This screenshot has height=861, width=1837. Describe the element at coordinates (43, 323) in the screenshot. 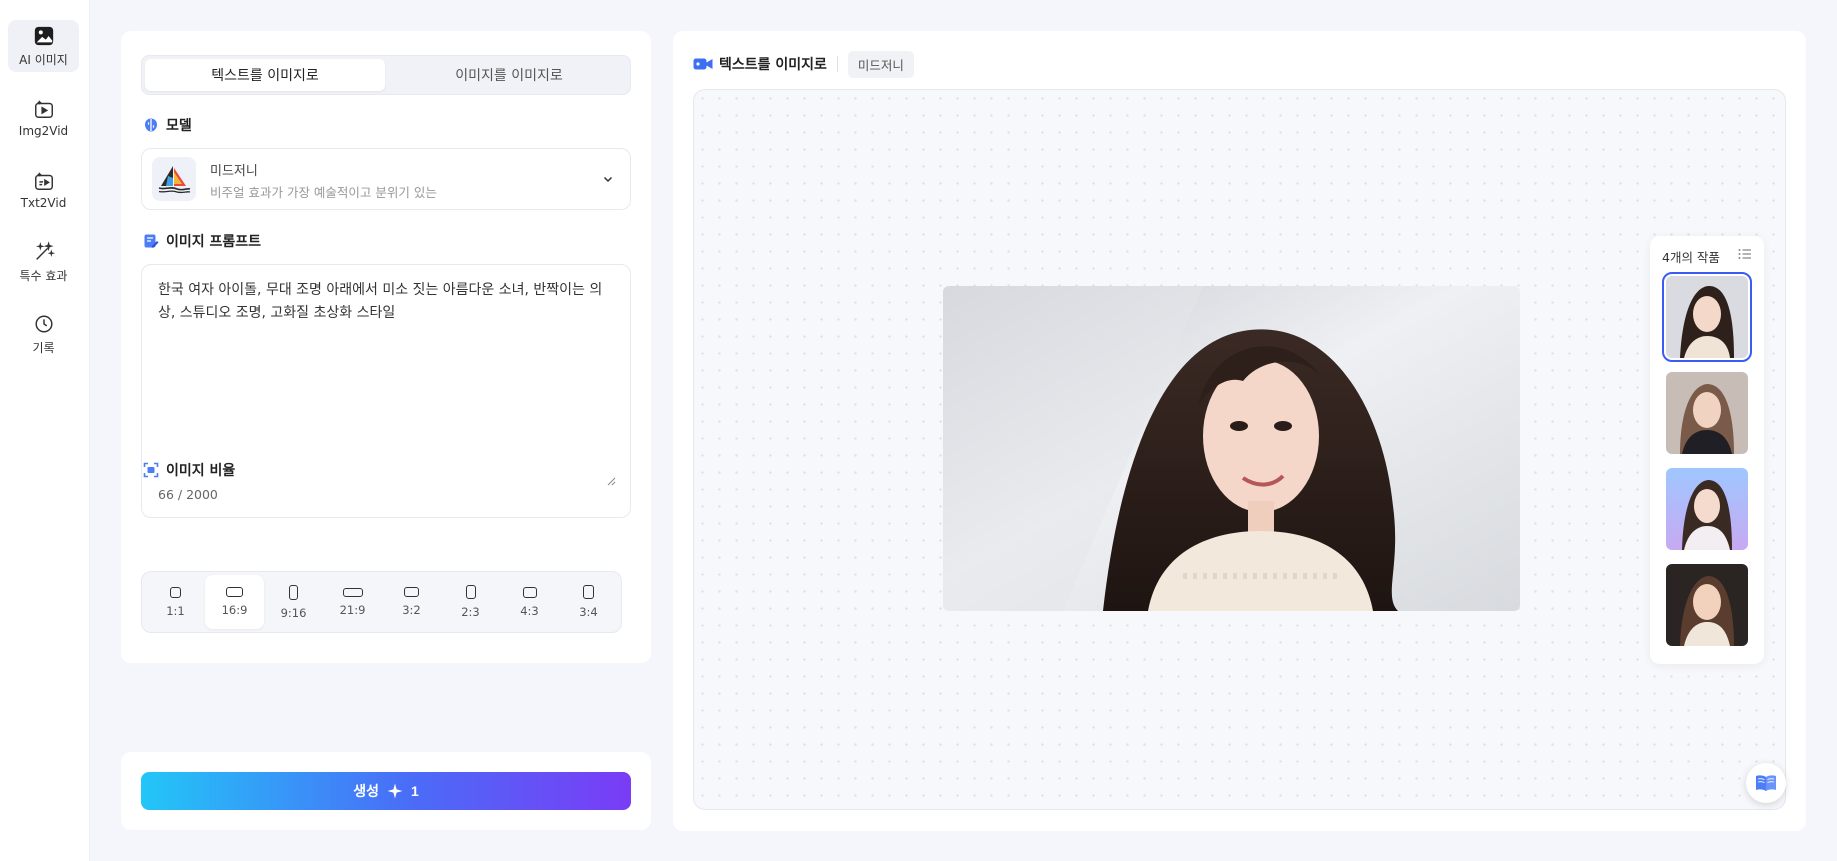

I see `clock-icon` at that location.